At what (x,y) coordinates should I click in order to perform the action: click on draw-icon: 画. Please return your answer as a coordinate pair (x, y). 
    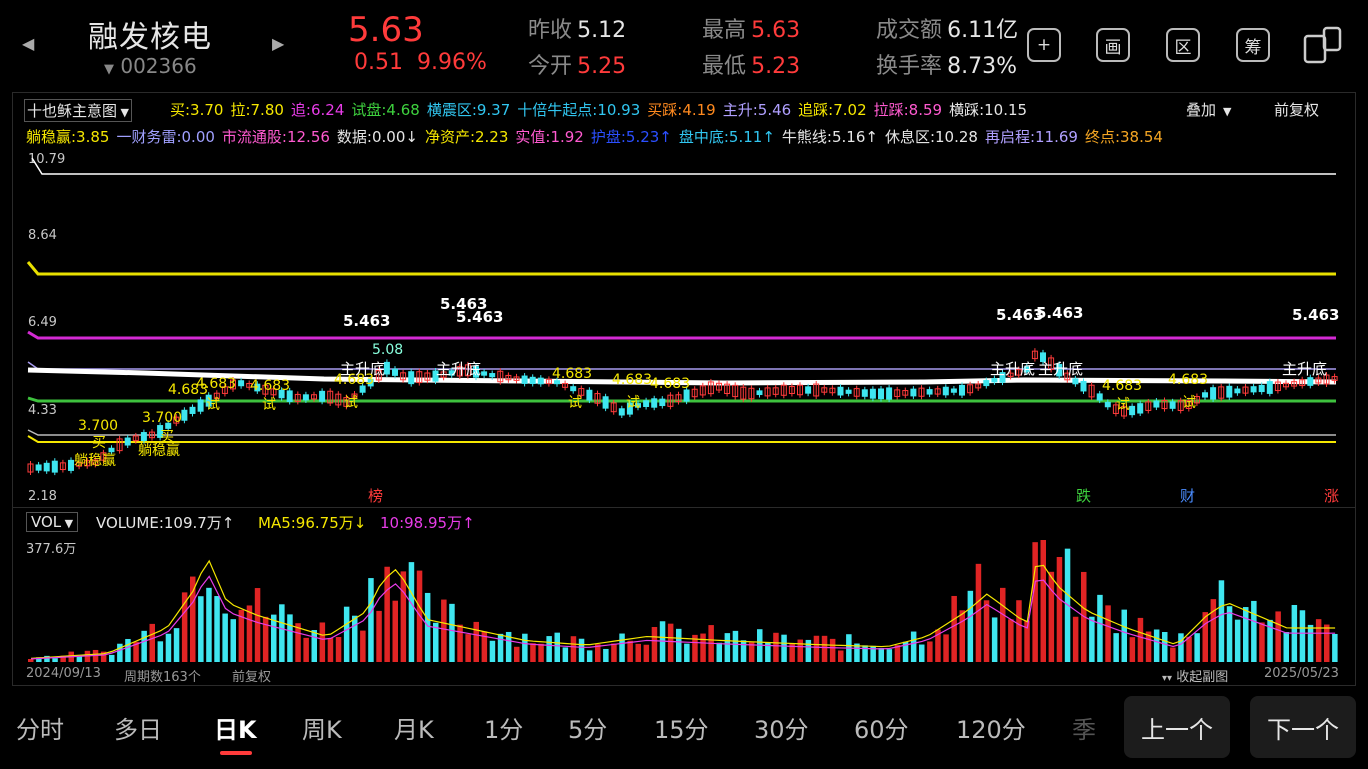
    Looking at the image, I should click on (1113, 45).